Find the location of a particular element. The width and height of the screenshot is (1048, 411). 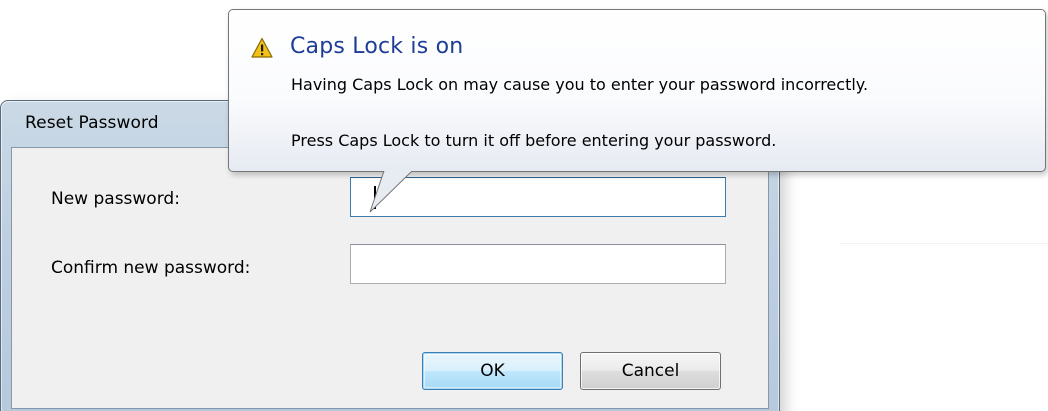

text-caret is located at coordinates (375, 197).